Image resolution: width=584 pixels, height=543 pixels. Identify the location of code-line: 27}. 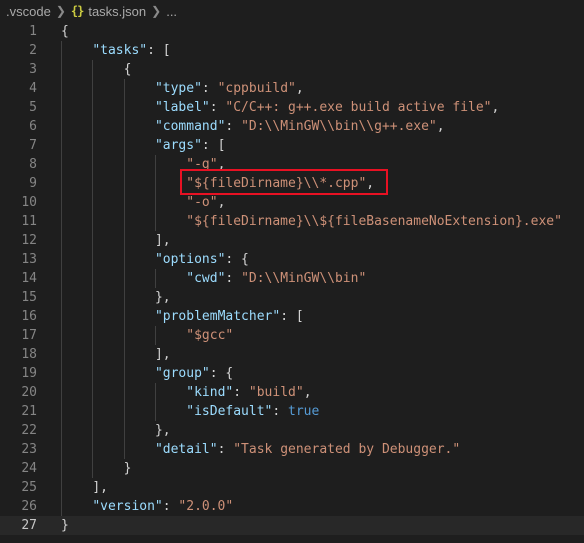
(292, 525).